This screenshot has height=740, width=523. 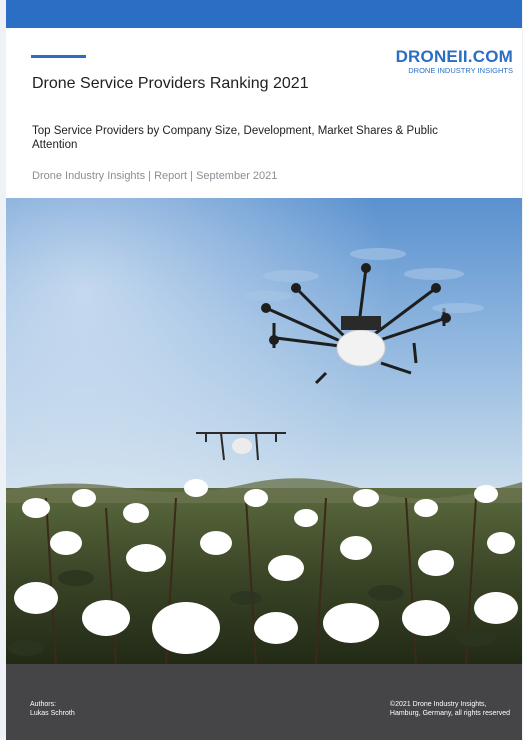 I want to click on report-title: Drone Service Providers Ranking 2021, so click(x=170, y=83).